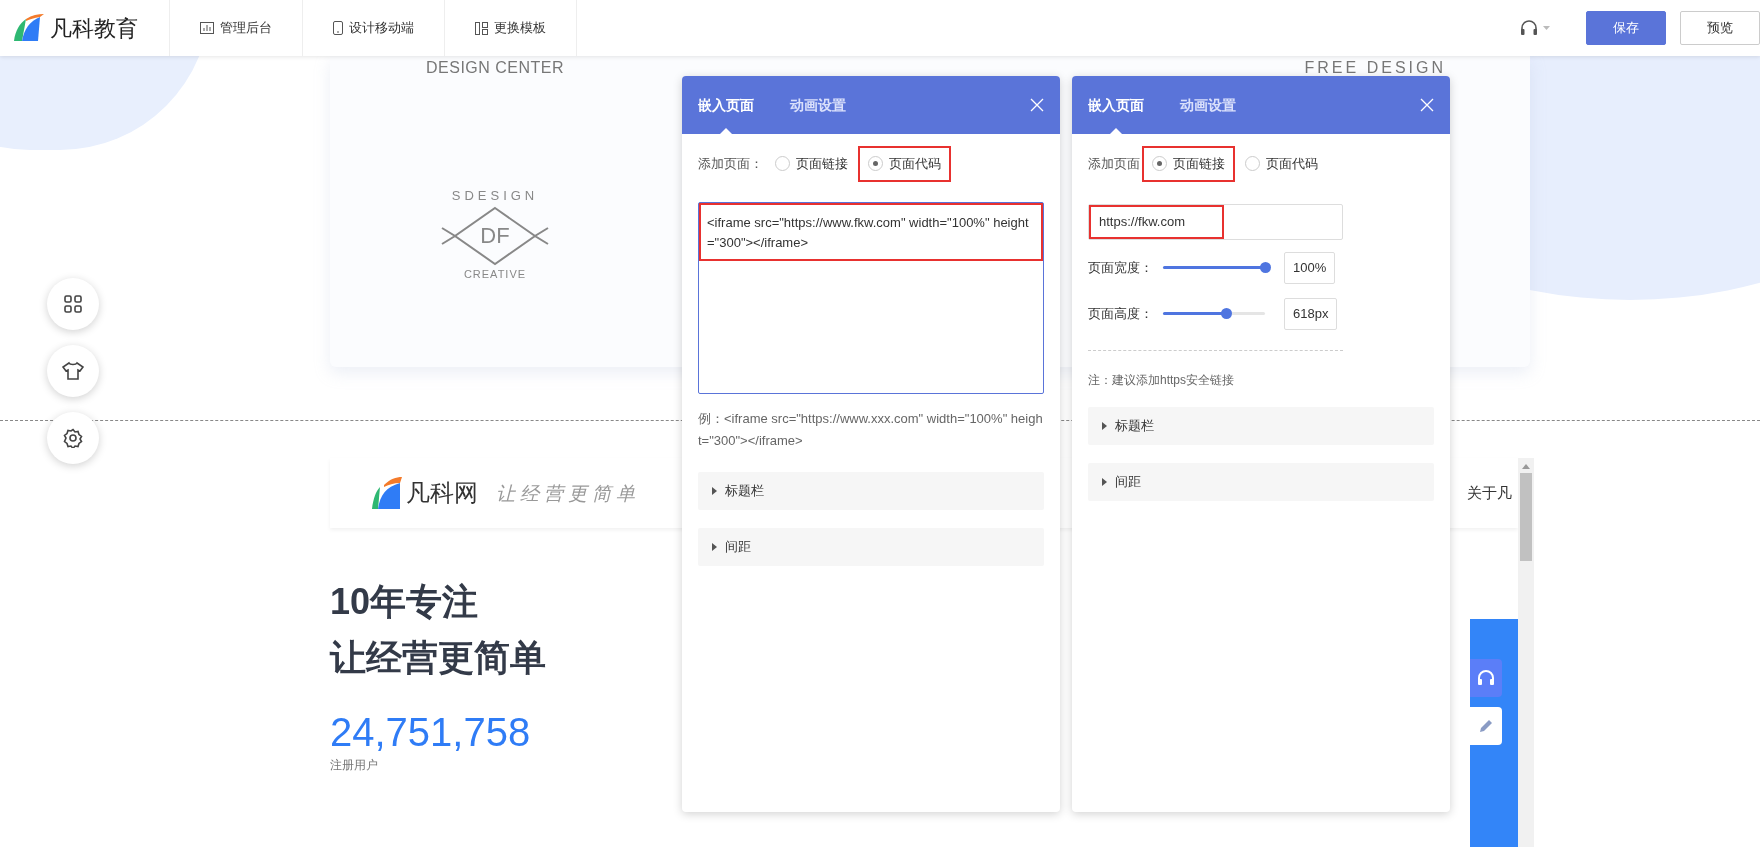 The height and width of the screenshot is (847, 1760). I want to click on slider-label: 页面宽度：, so click(1121, 267).